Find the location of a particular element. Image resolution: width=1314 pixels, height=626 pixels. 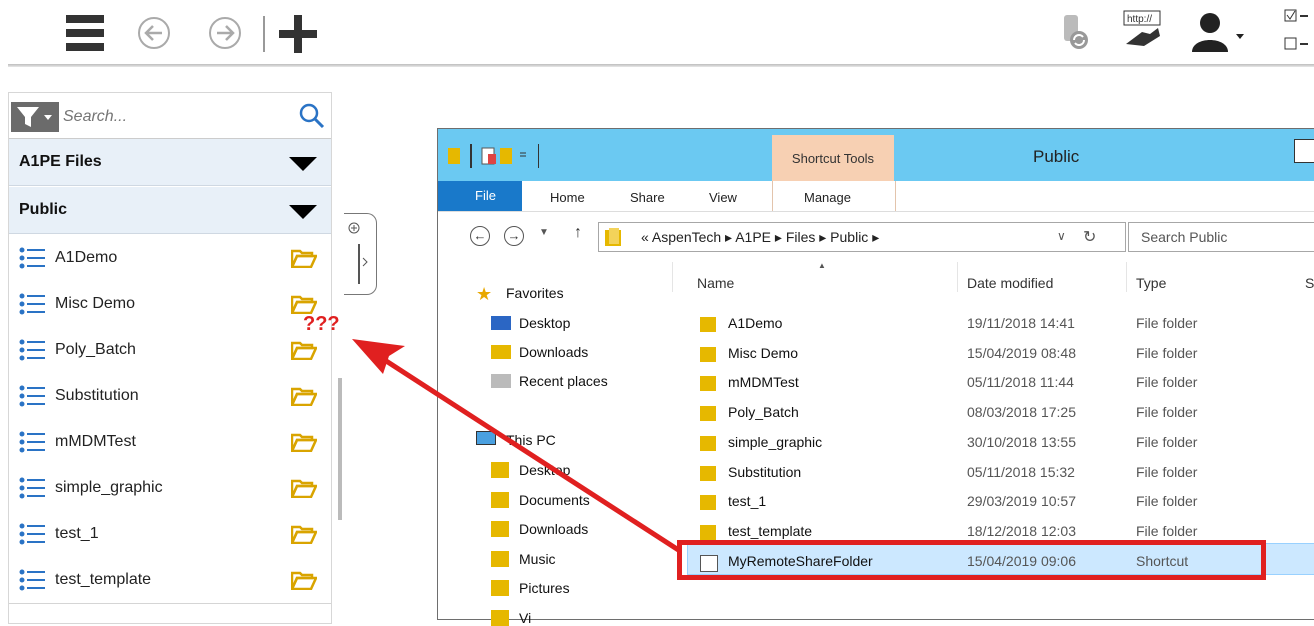

checkbox-options-icon is located at coordinates (1299, 32).